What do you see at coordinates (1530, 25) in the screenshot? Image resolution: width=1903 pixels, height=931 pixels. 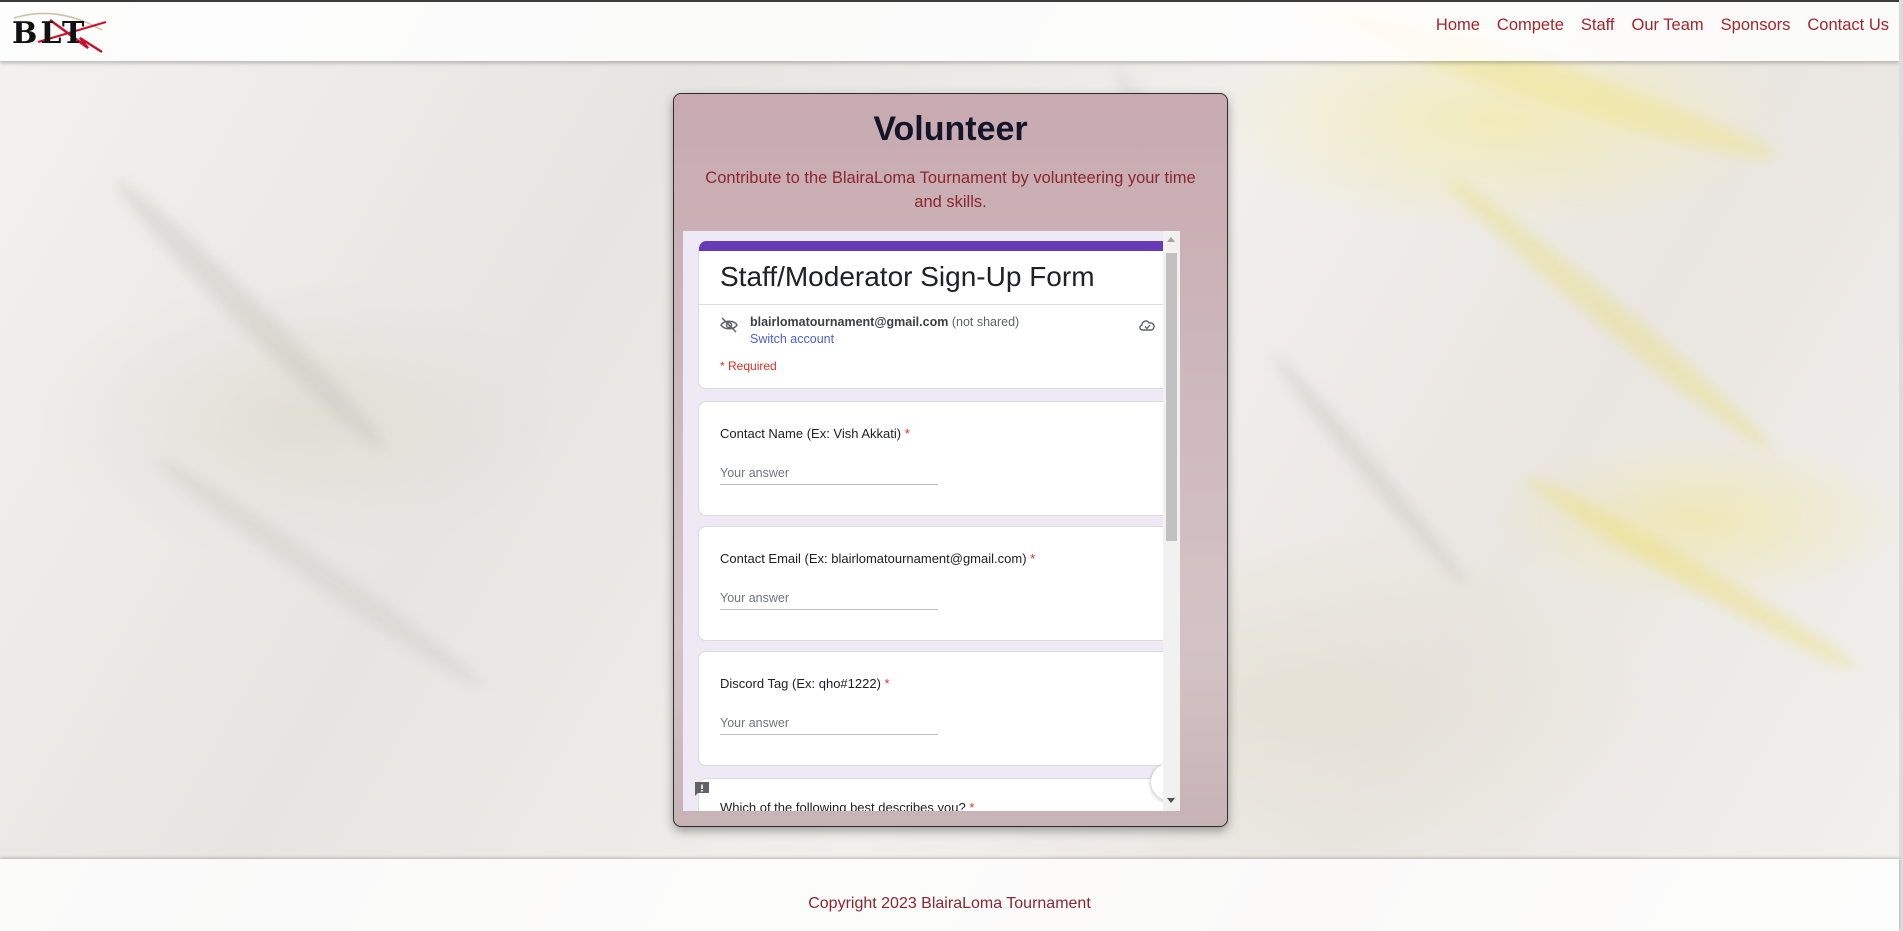 I see `nav-compete: Compete` at bounding box center [1530, 25].